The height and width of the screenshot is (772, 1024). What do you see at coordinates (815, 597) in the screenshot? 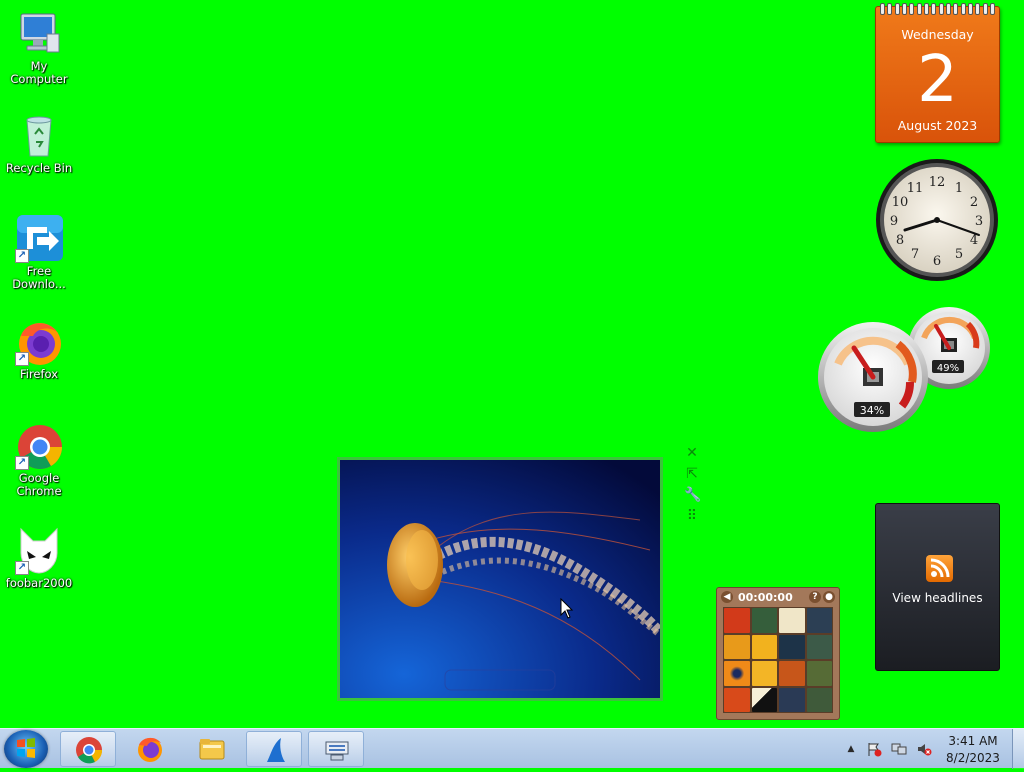
I see `help-icon: ?` at bounding box center [815, 597].